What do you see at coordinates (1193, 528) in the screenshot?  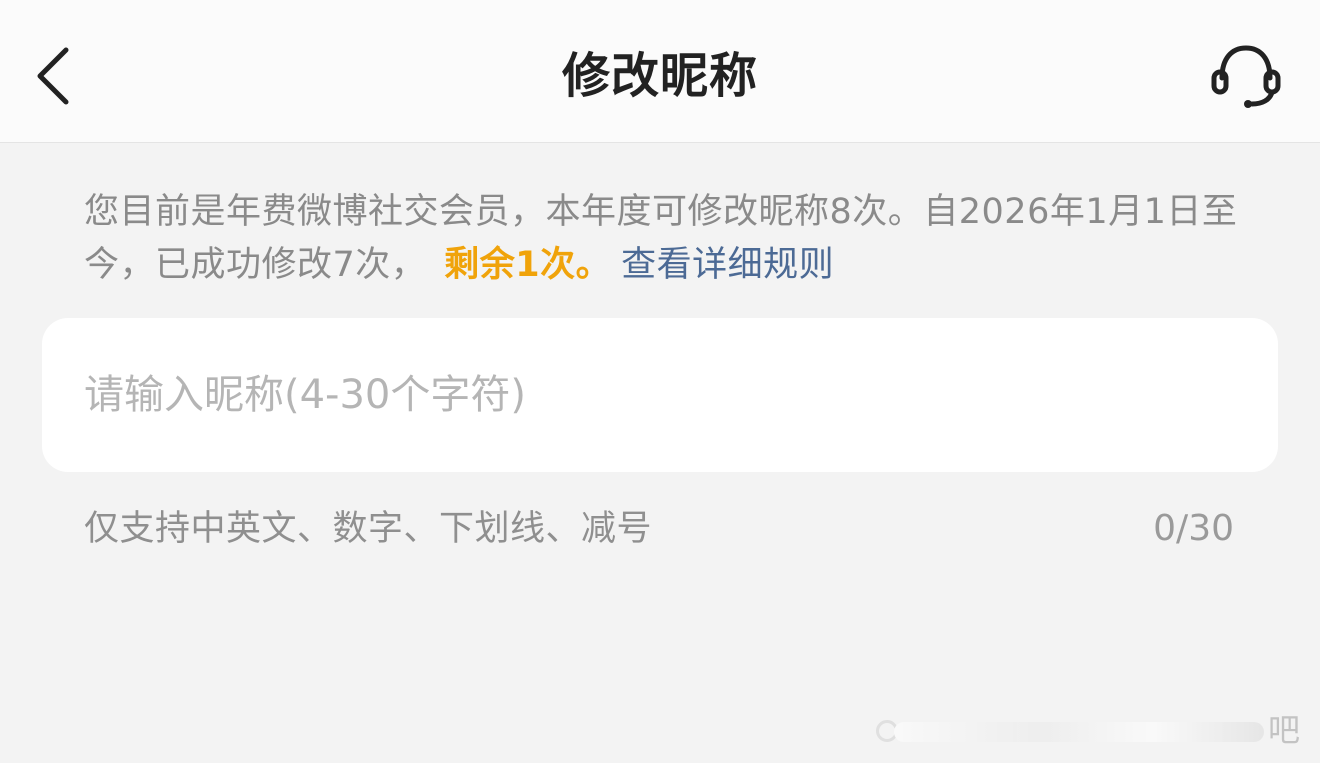 I see `char-counter: 0/30` at bounding box center [1193, 528].